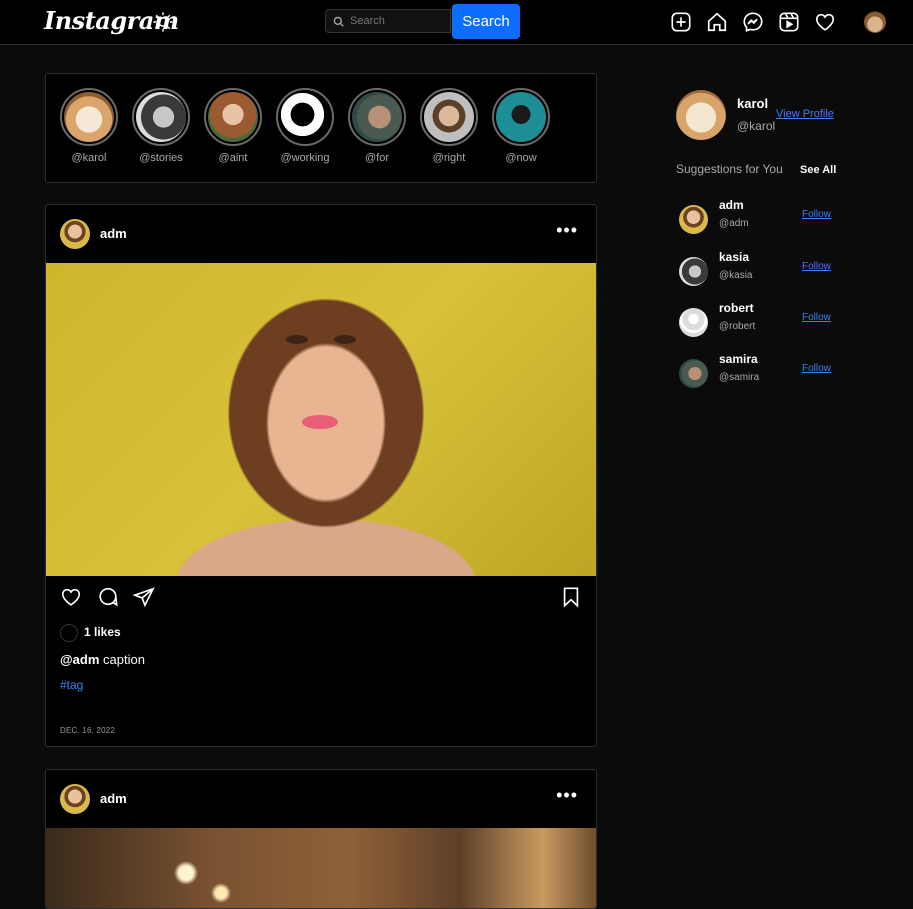 This screenshot has width=913, height=909. Describe the element at coordinates (756, 126) in the screenshot. I see `current-user-handle: @karol` at that location.